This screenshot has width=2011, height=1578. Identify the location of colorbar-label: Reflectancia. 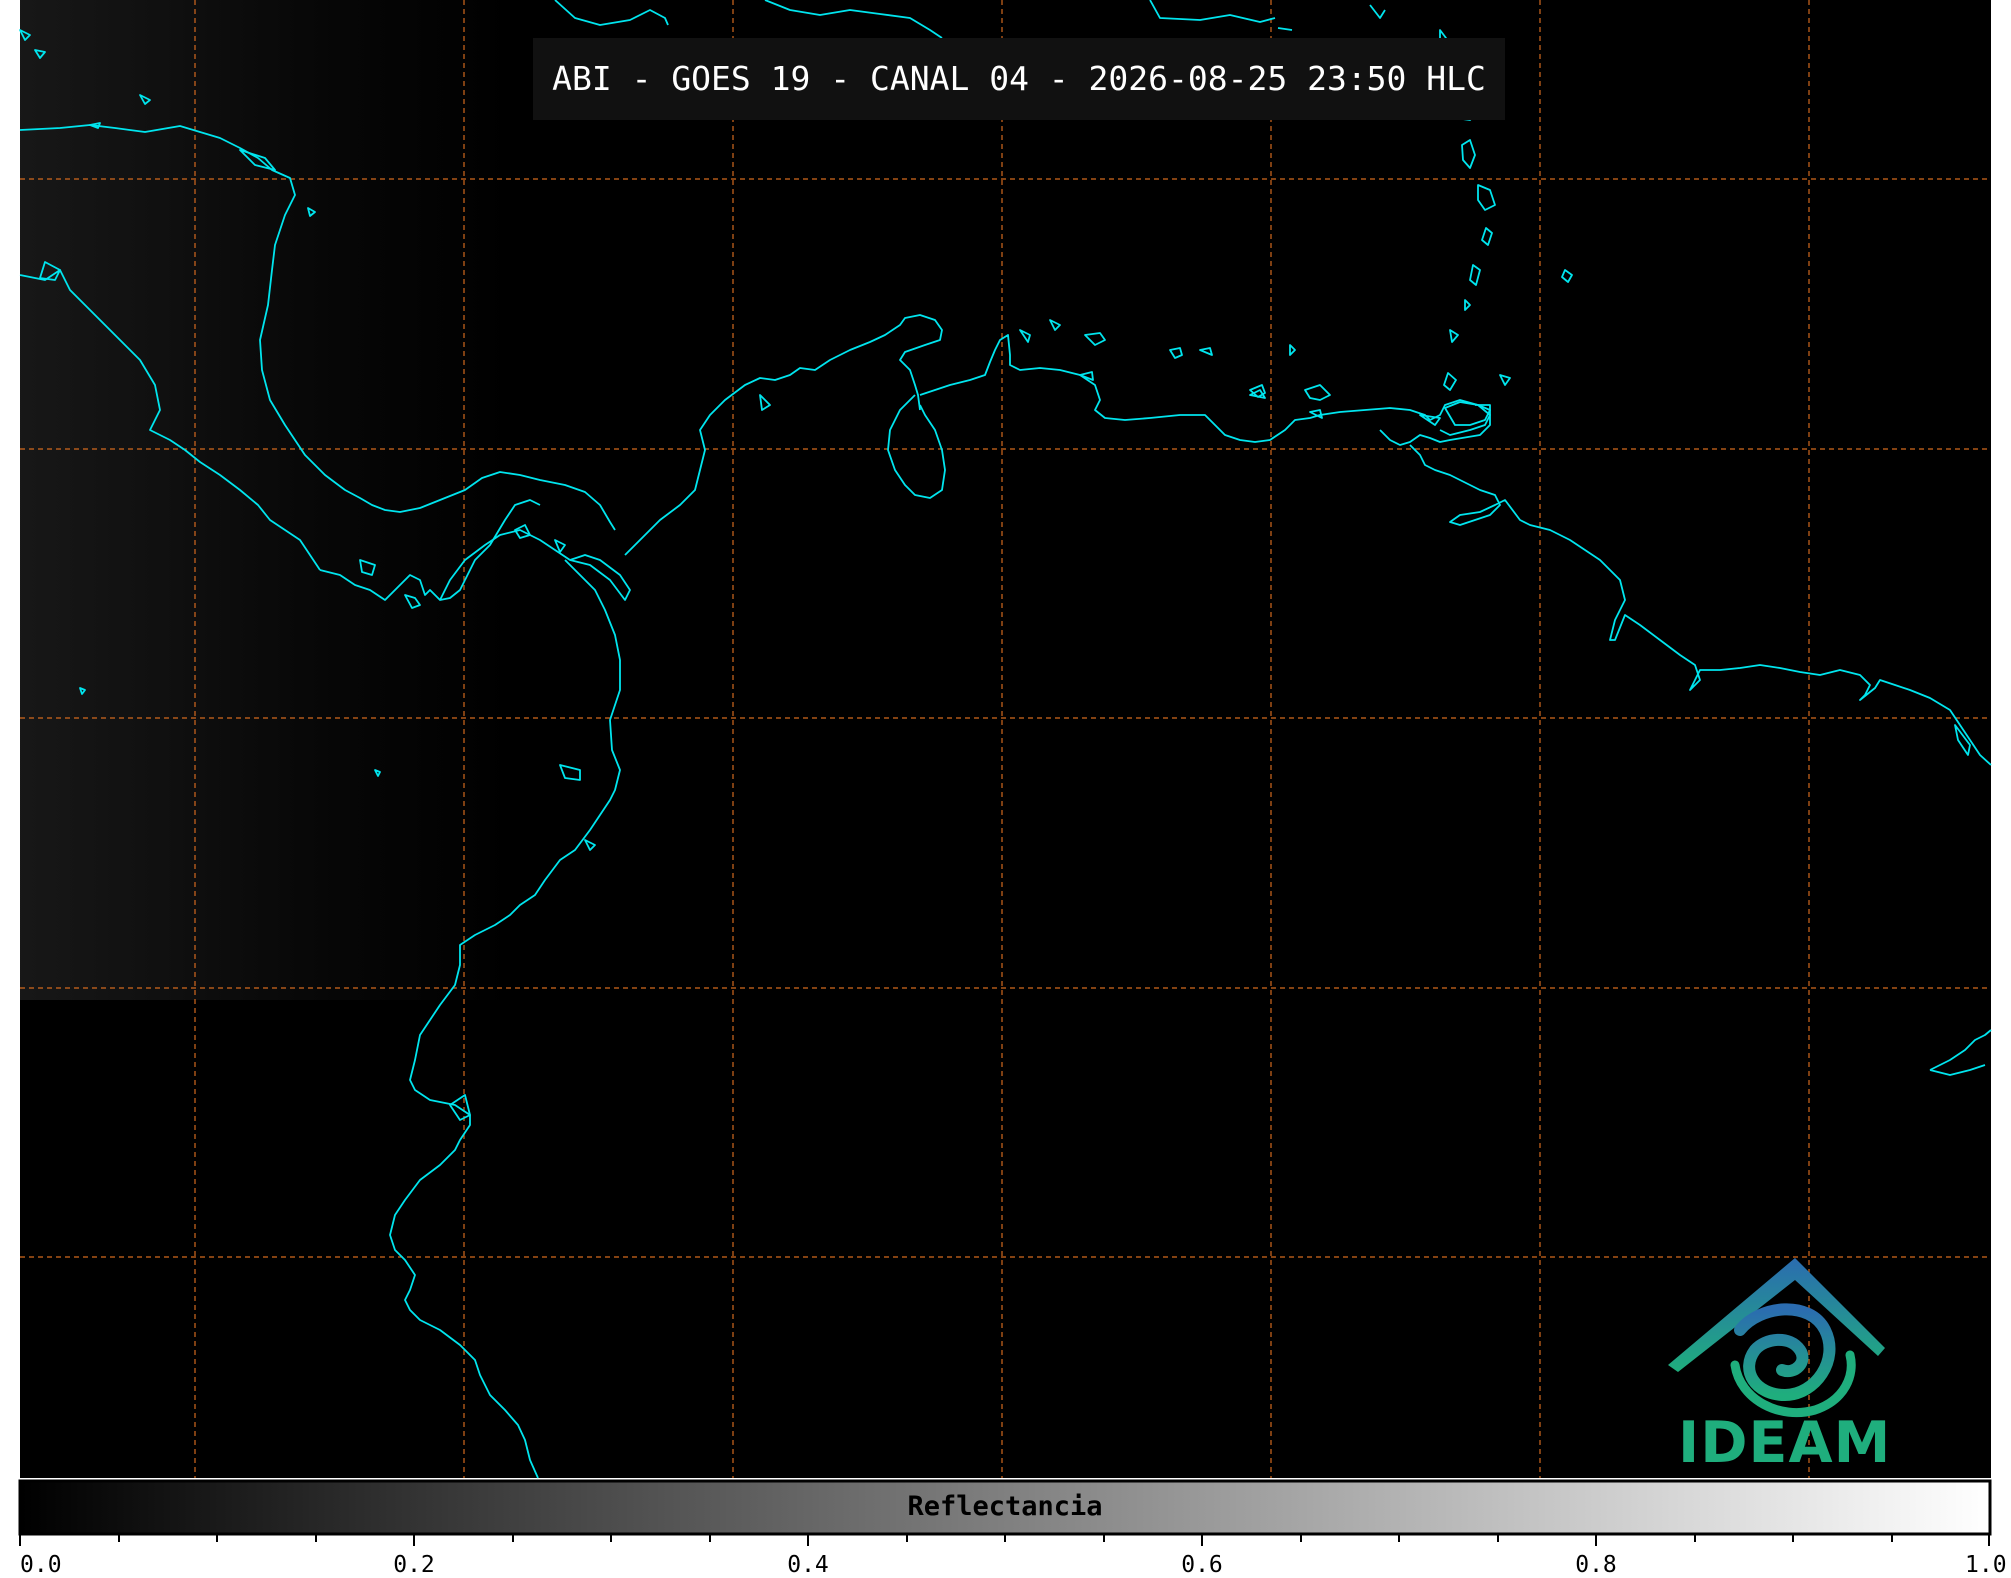
(1005, 1506).